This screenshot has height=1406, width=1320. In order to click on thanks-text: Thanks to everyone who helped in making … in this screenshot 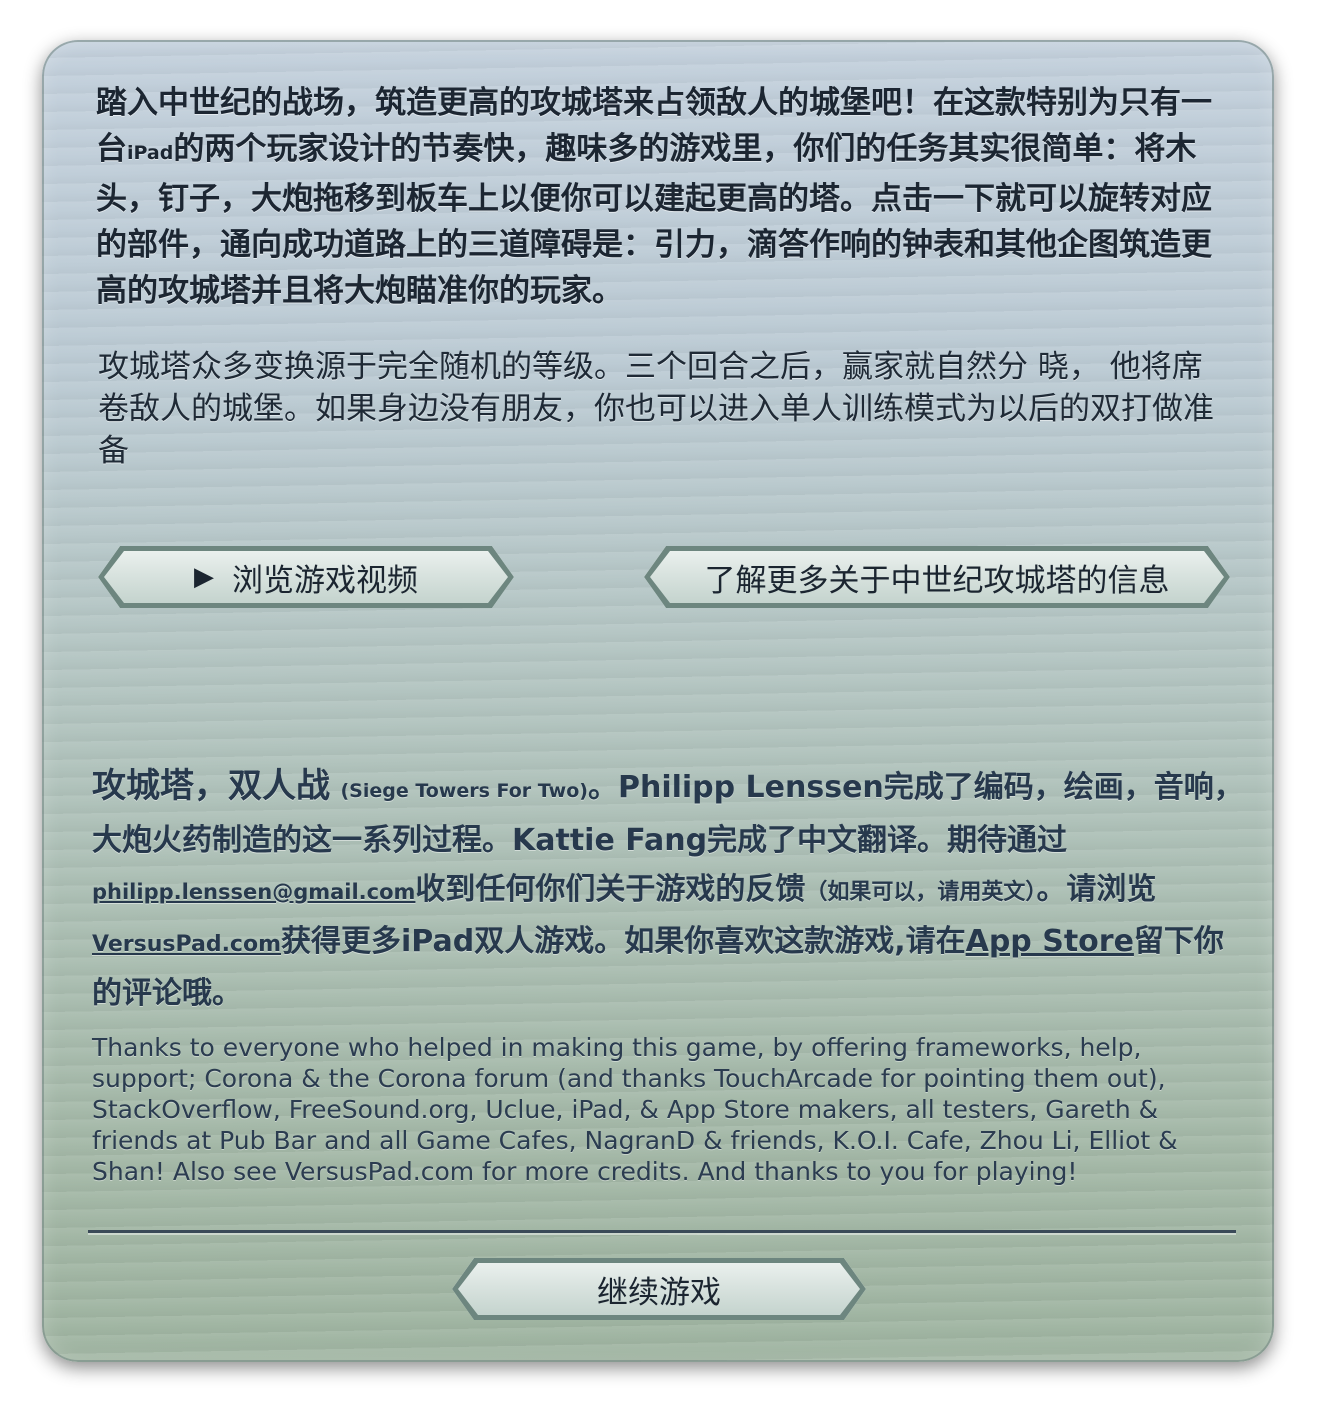, I will do `click(635, 1109)`.